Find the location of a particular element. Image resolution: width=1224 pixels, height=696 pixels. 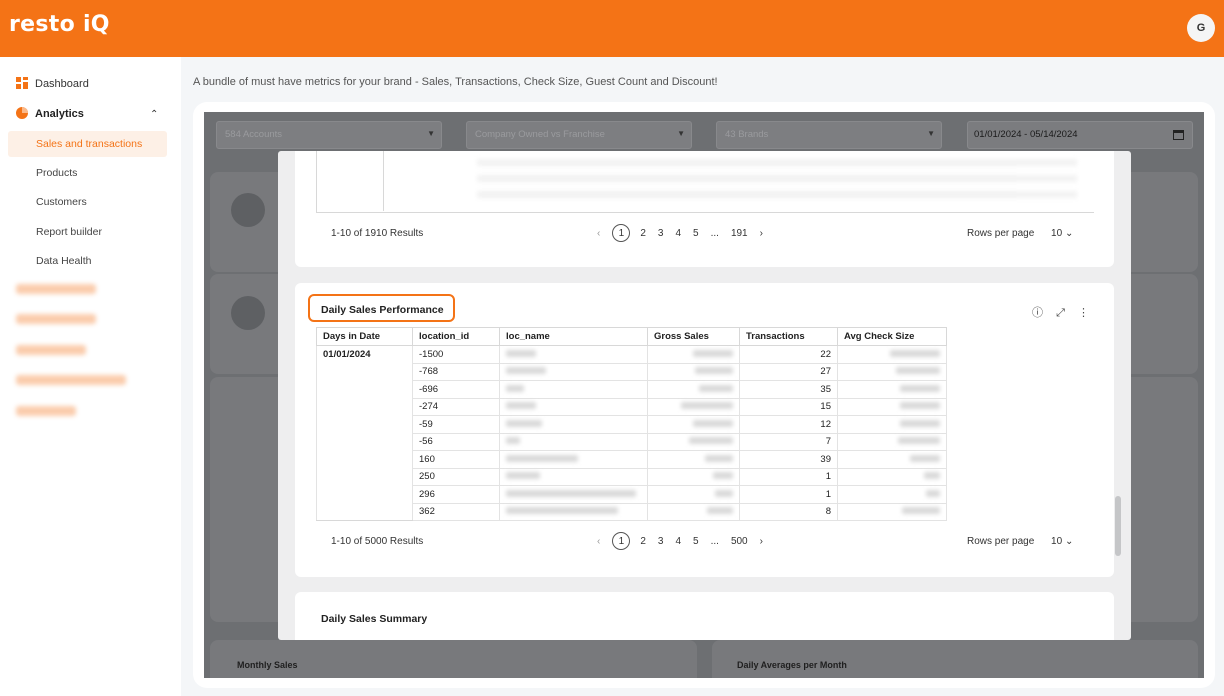

transactions-cell: 7 is located at coordinates (788, 441).